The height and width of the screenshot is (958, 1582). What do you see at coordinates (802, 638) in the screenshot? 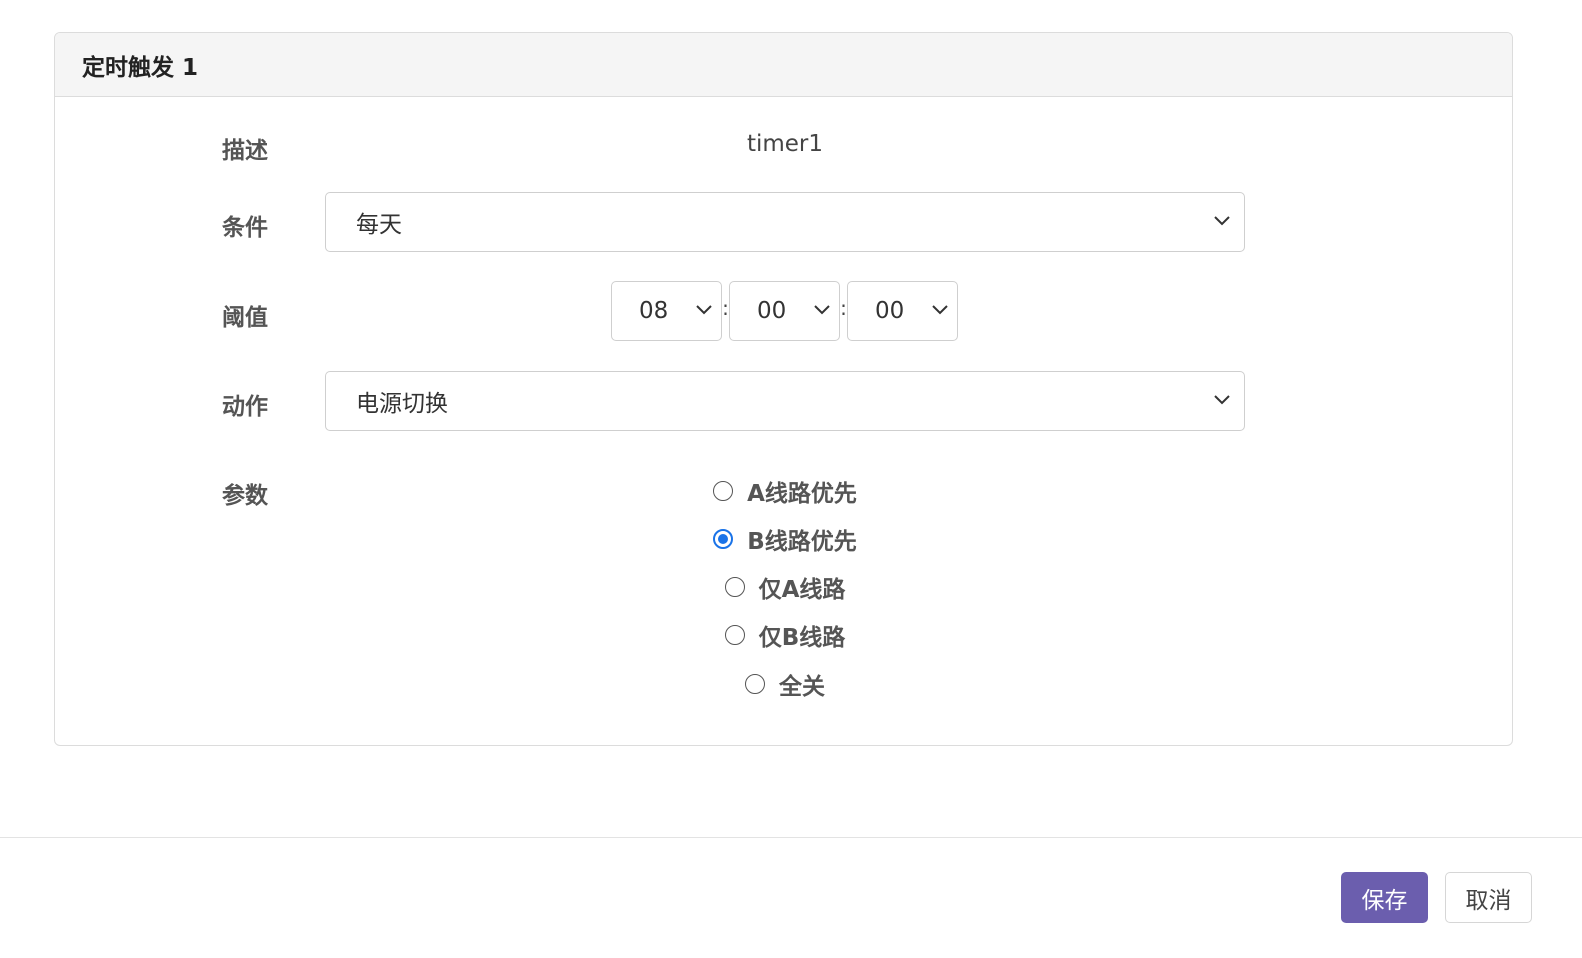
I see `param-option-label: 仅B线路` at bounding box center [802, 638].